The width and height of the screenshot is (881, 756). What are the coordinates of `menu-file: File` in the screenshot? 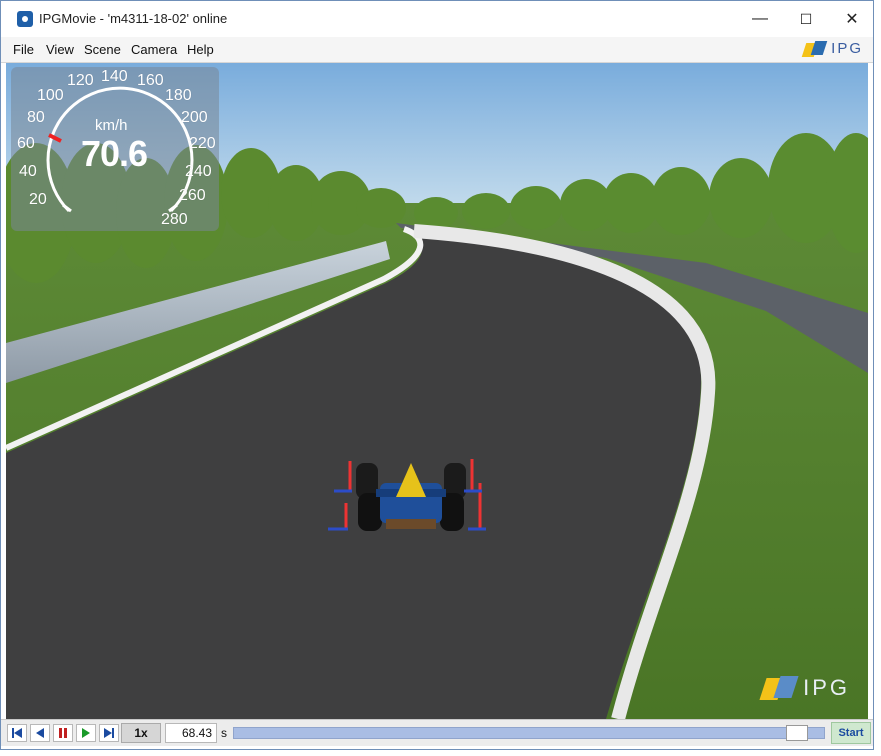 It's located at (23, 49).